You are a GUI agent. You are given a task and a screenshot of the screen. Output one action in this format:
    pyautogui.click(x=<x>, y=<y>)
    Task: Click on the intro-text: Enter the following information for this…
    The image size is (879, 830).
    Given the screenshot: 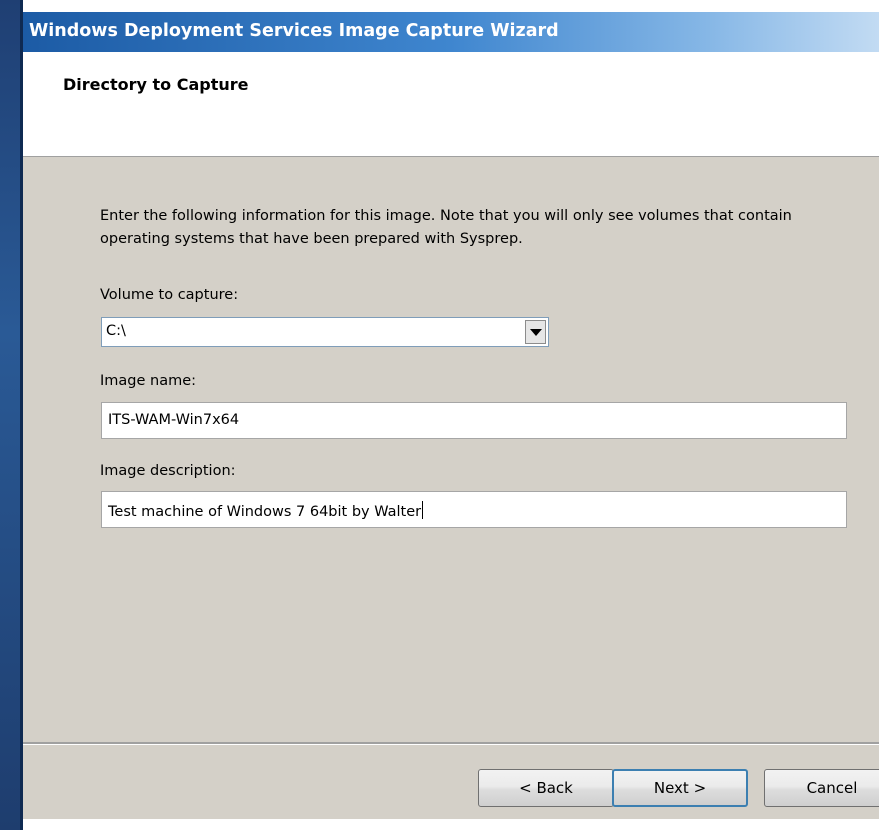 What is the action you would take?
    pyautogui.click(x=446, y=227)
    